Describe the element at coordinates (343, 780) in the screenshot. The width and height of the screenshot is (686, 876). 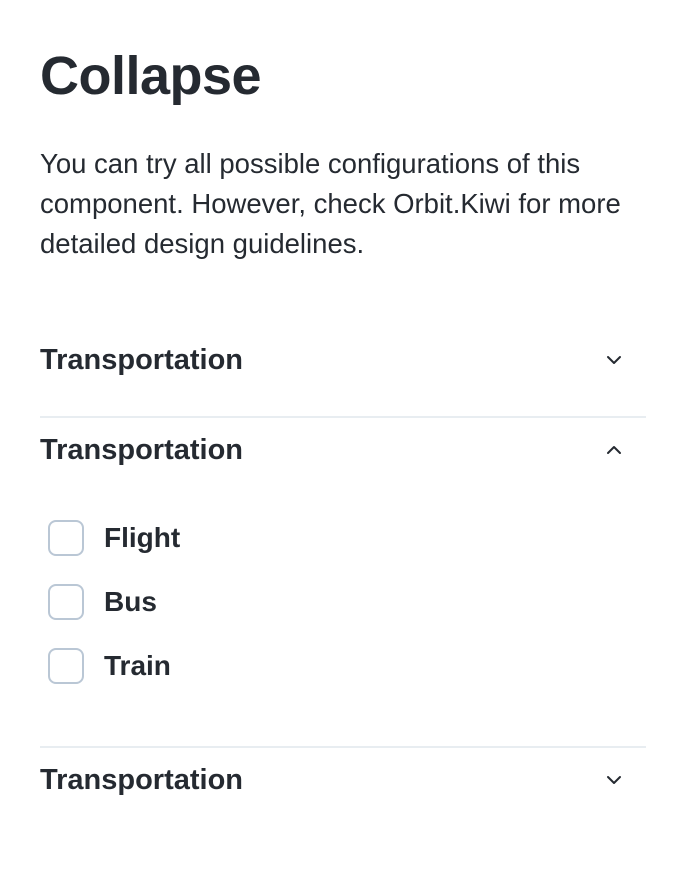
I see `collapse-header-3: Transportation` at that location.